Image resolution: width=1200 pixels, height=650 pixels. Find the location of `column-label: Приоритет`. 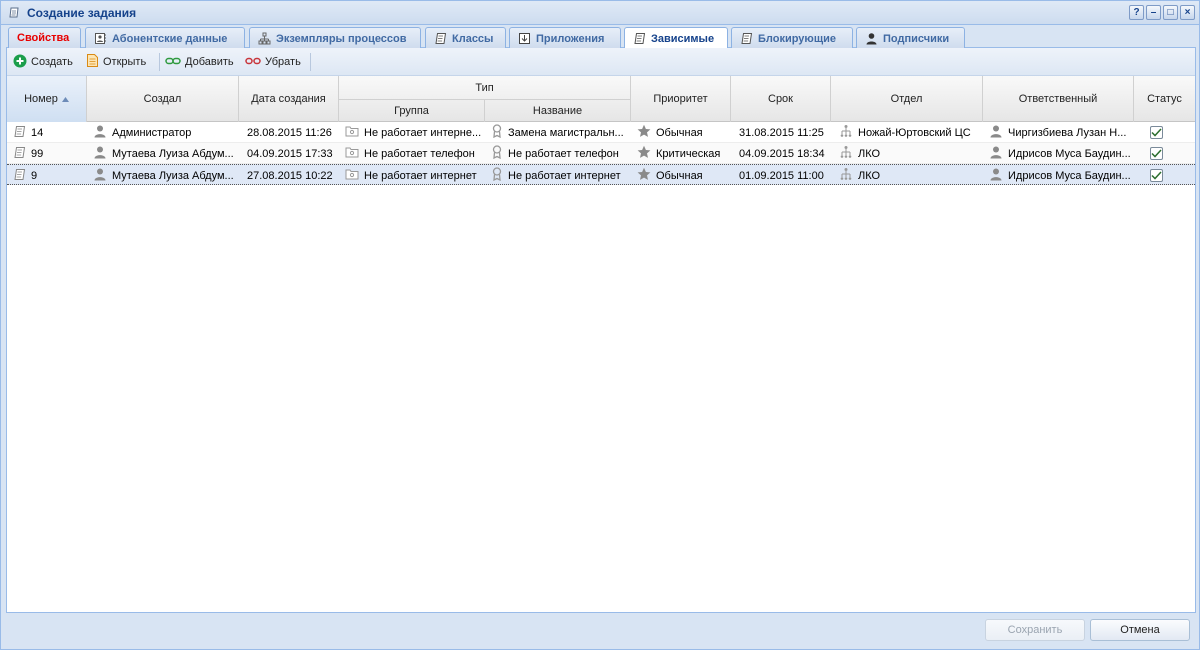

column-label: Приоритет is located at coordinates (680, 99).